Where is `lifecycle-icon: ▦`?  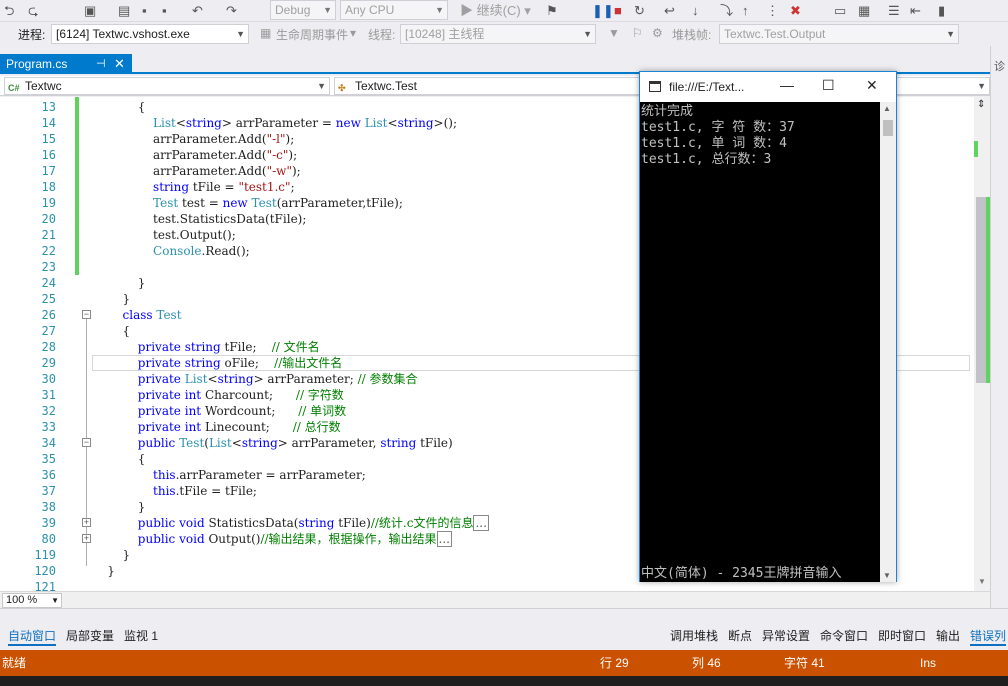 lifecycle-icon: ▦ is located at coordinates (265, 33).